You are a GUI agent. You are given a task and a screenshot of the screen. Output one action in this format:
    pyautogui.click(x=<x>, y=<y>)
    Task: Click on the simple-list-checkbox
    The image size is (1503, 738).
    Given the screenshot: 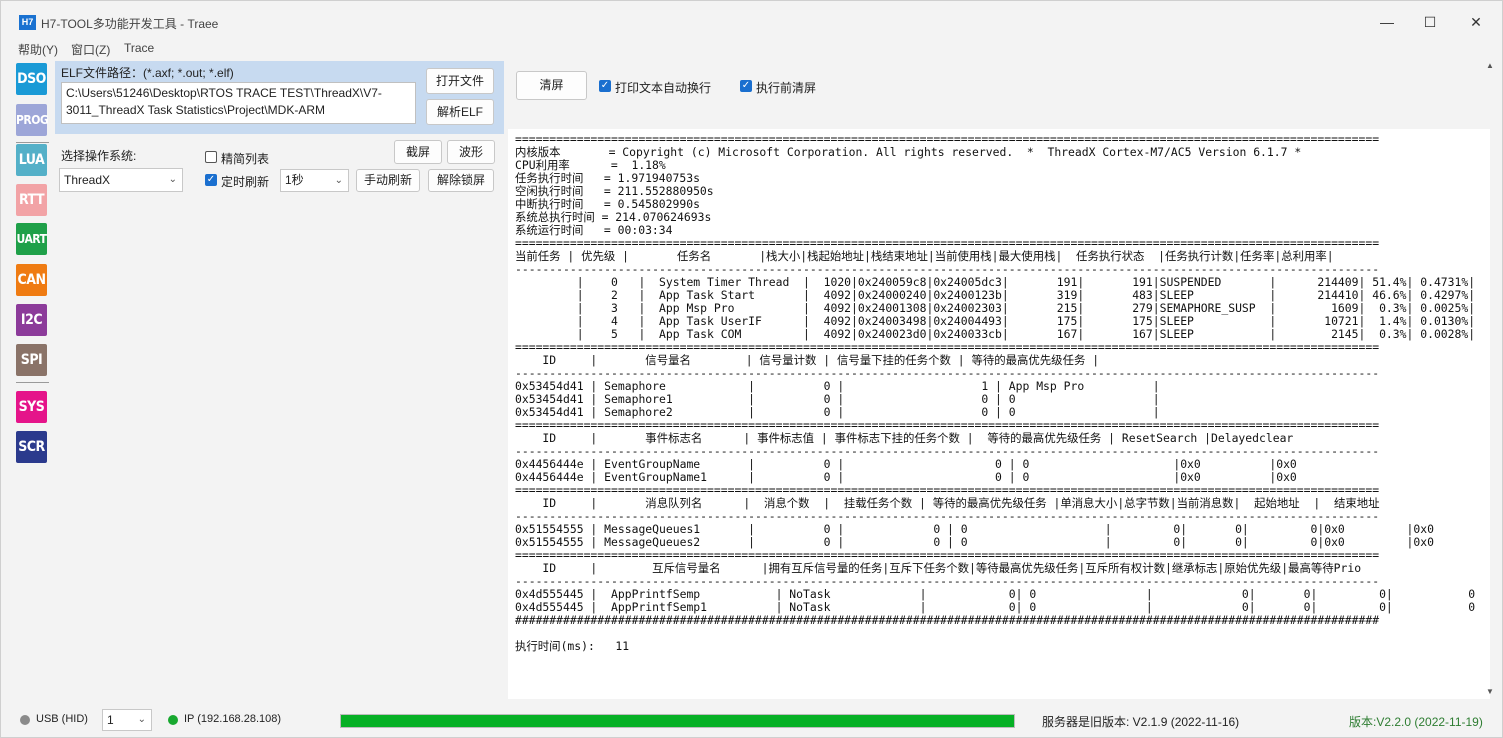 What is the action you would take?
    pyautogui.click(x=211, y=157)
    